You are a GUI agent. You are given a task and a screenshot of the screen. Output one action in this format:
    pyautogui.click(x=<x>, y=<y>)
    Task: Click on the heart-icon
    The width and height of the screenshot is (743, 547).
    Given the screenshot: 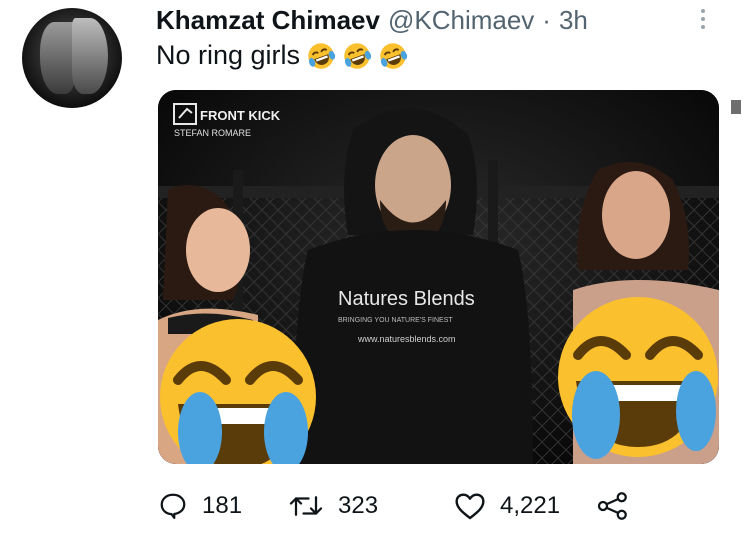 What is the action you would take?
    pyautogui.click(x=470, y=506)
    